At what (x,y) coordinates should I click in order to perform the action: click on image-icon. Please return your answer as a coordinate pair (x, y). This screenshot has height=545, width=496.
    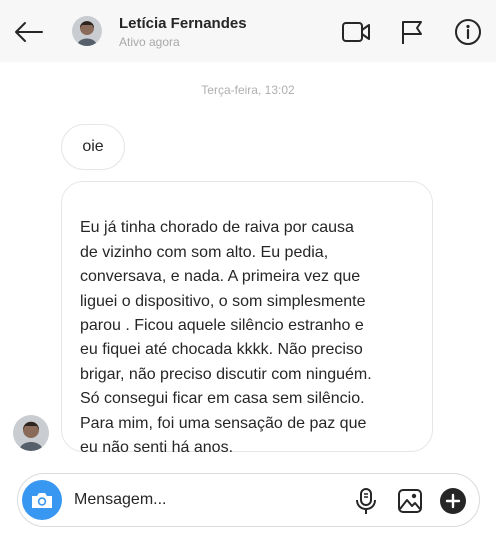
    Looking at the image, I should click on (410, 501).